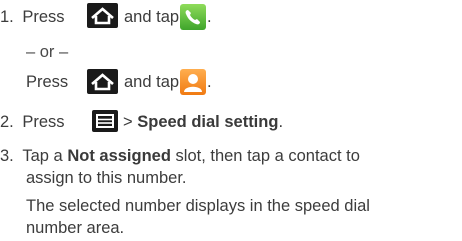 Image resolution: width=462 pixels, height=241 pixels. I want to click on step-1-text: 1. Press, so click(32, 17).